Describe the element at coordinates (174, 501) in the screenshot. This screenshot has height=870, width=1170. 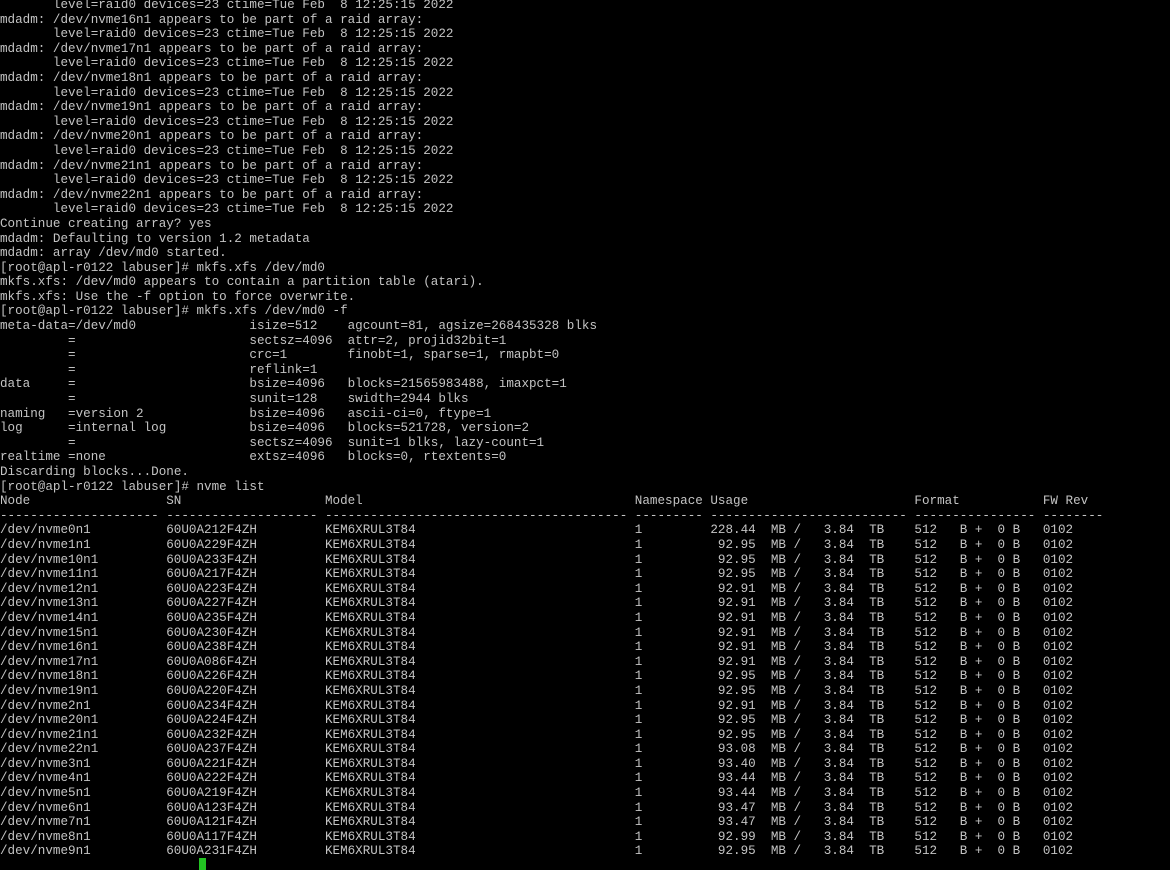
I see `header-sn: SN` at that location.